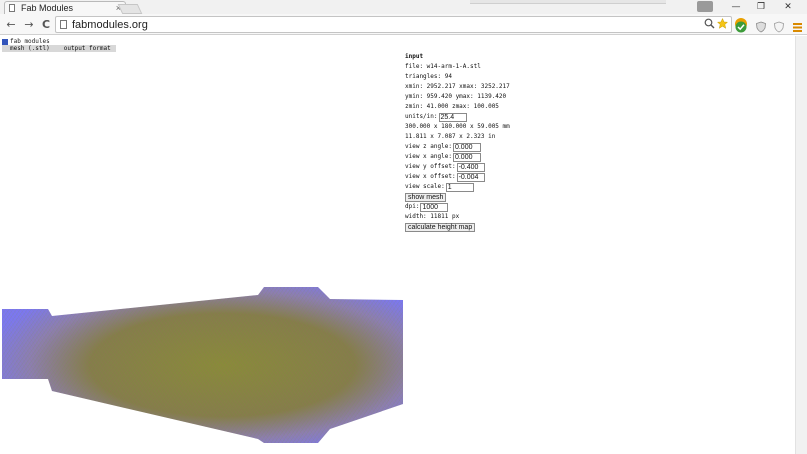 The image size is (807, 454). What do you see at coordinates (761, 25) in the screenshot?
I see `extension-shield-icon` at bounding box center [761, 25].